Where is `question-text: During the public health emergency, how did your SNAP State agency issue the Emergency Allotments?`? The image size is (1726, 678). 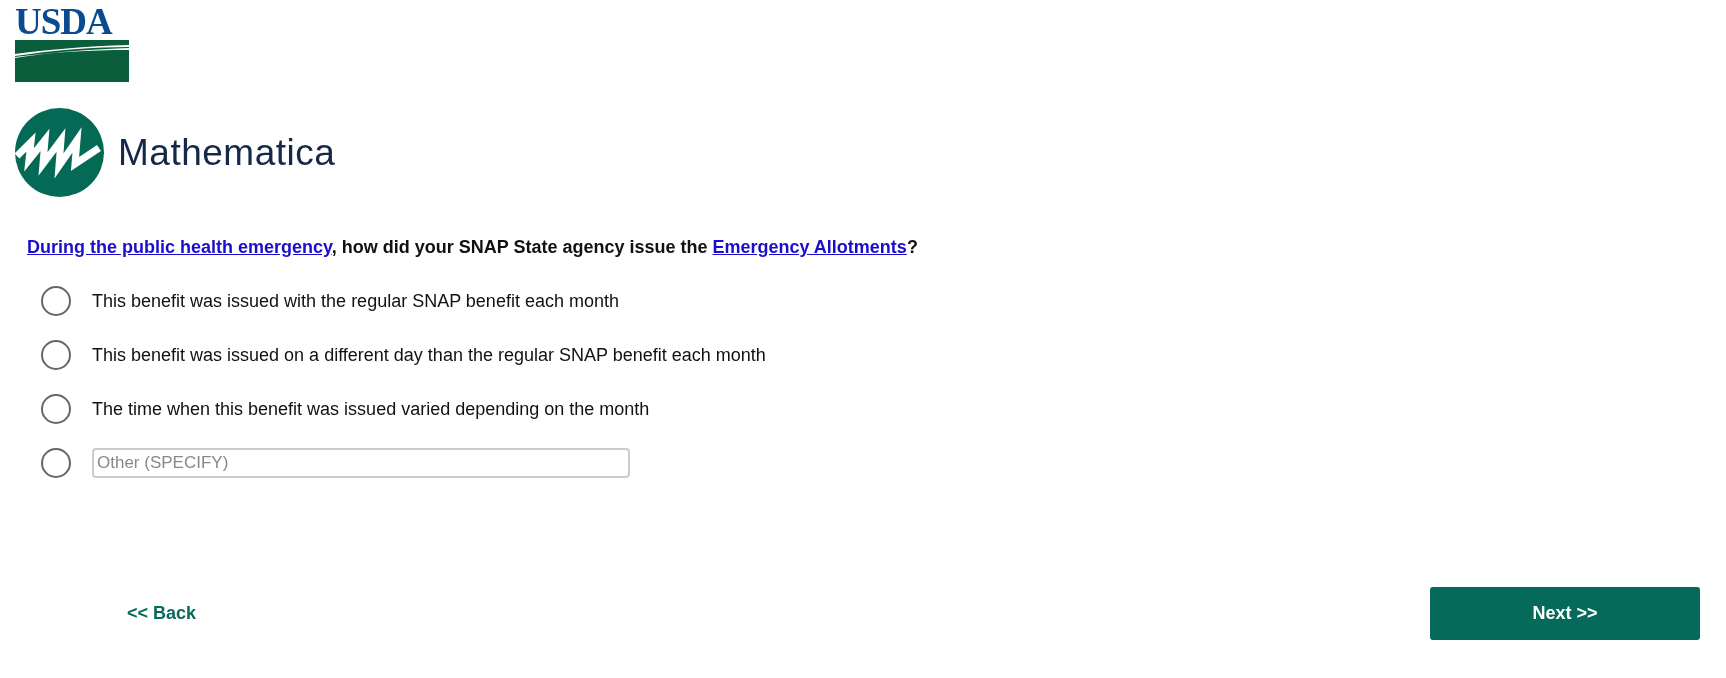 question-text: During the public health emergency, how did your SNAP State agency issue the Emergency Allotments? is located at coordinates (472, 247).